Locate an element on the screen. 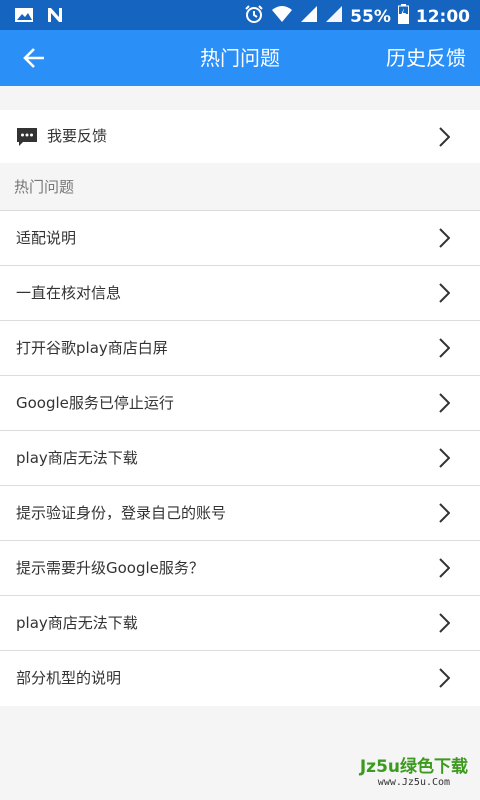 Image resolution: width=480 pixels, height=800 pixels. list-item: Google服务已停止运行 is located at coordinates (240, 403).